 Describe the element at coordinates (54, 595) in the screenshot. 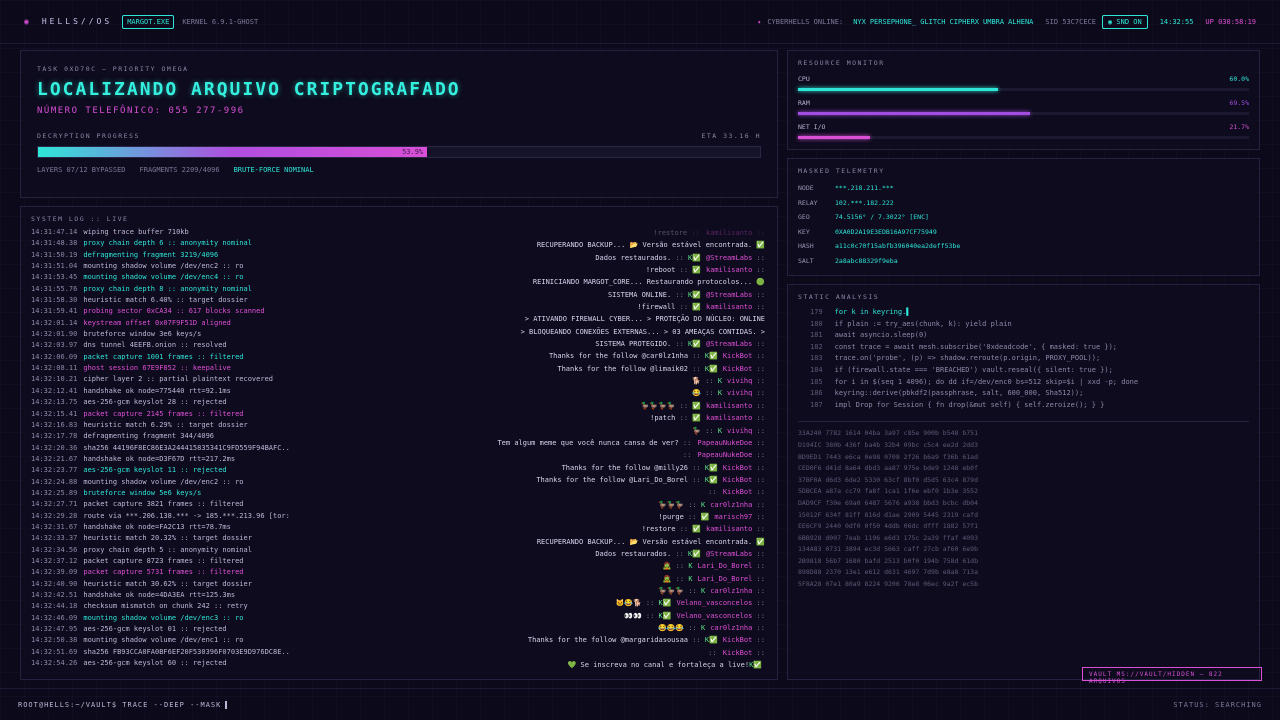

I see `log-time: 14:32:42.51` at that location.